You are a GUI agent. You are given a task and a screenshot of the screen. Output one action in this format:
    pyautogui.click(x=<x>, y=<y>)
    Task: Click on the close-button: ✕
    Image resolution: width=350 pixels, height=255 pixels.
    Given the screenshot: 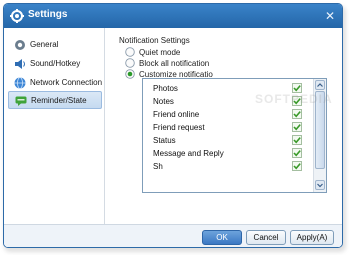 What is the action you would take?
    pyautogui.click(x=330, y=16)
    